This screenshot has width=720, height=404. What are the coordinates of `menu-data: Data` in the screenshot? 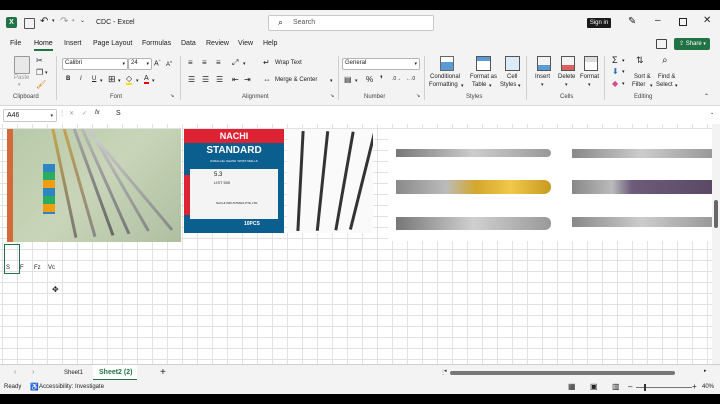 It's located at (188, 43).